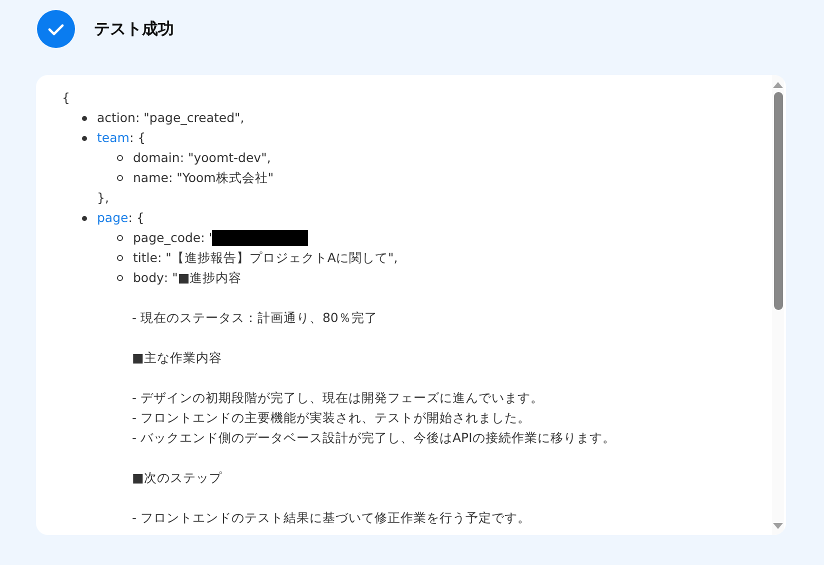  I want to click on json-value: : "■進捗内容, so click(203, 278).